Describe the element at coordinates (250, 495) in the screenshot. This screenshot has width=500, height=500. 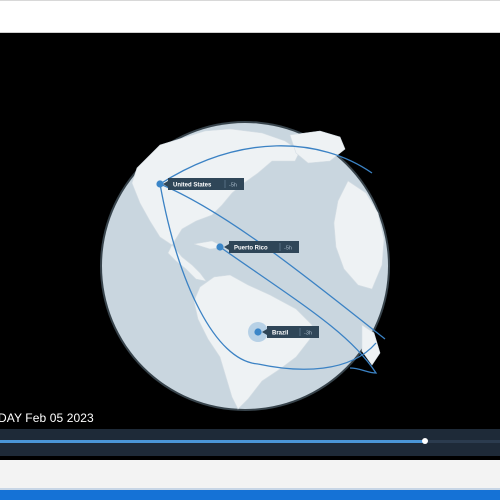
I see `bottom-accent-bar` at that location.